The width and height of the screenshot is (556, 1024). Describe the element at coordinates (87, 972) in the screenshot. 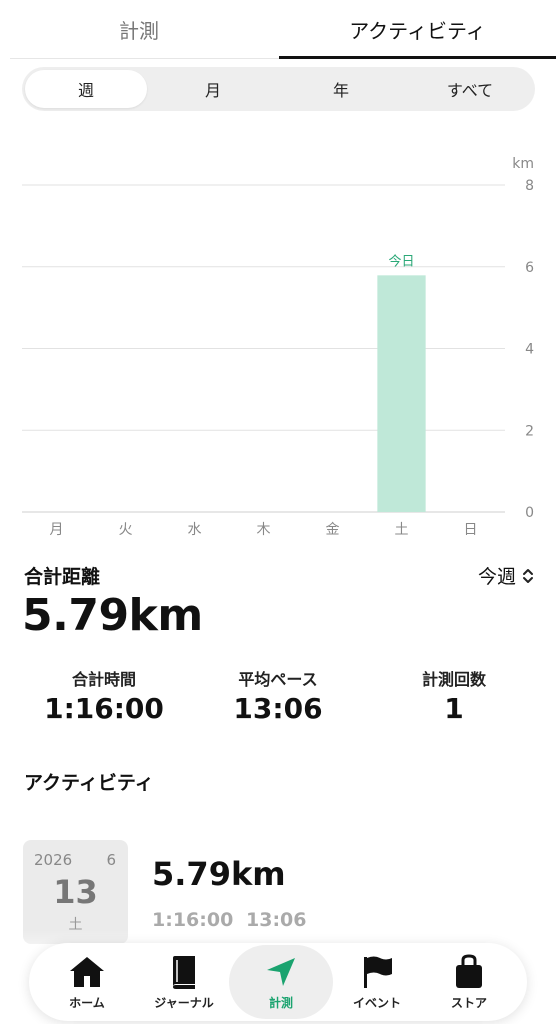

I see `home-icon` at that location.